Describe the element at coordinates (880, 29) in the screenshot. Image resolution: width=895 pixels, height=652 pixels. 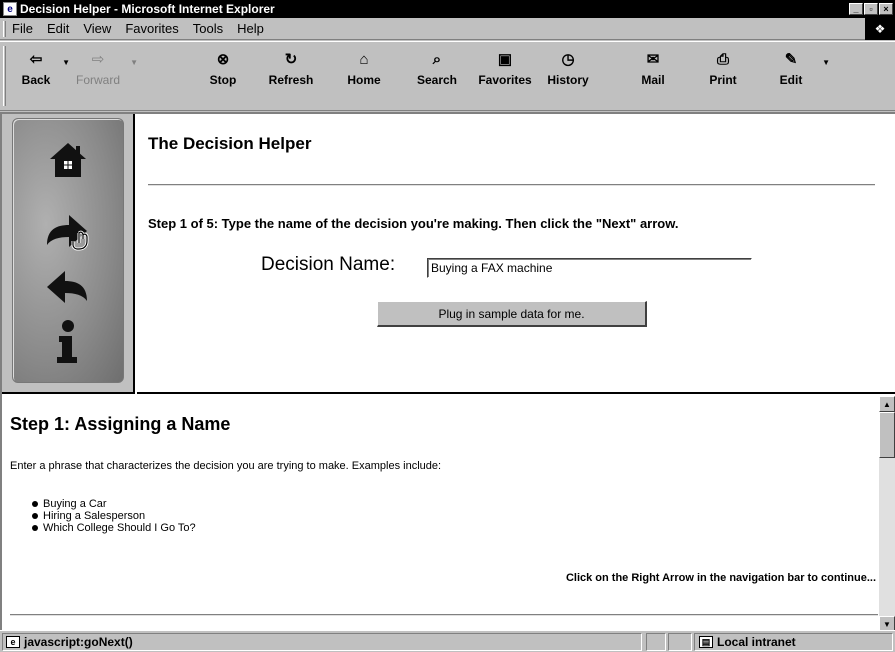
I see `windows-logo-icon: ❖` at that location.